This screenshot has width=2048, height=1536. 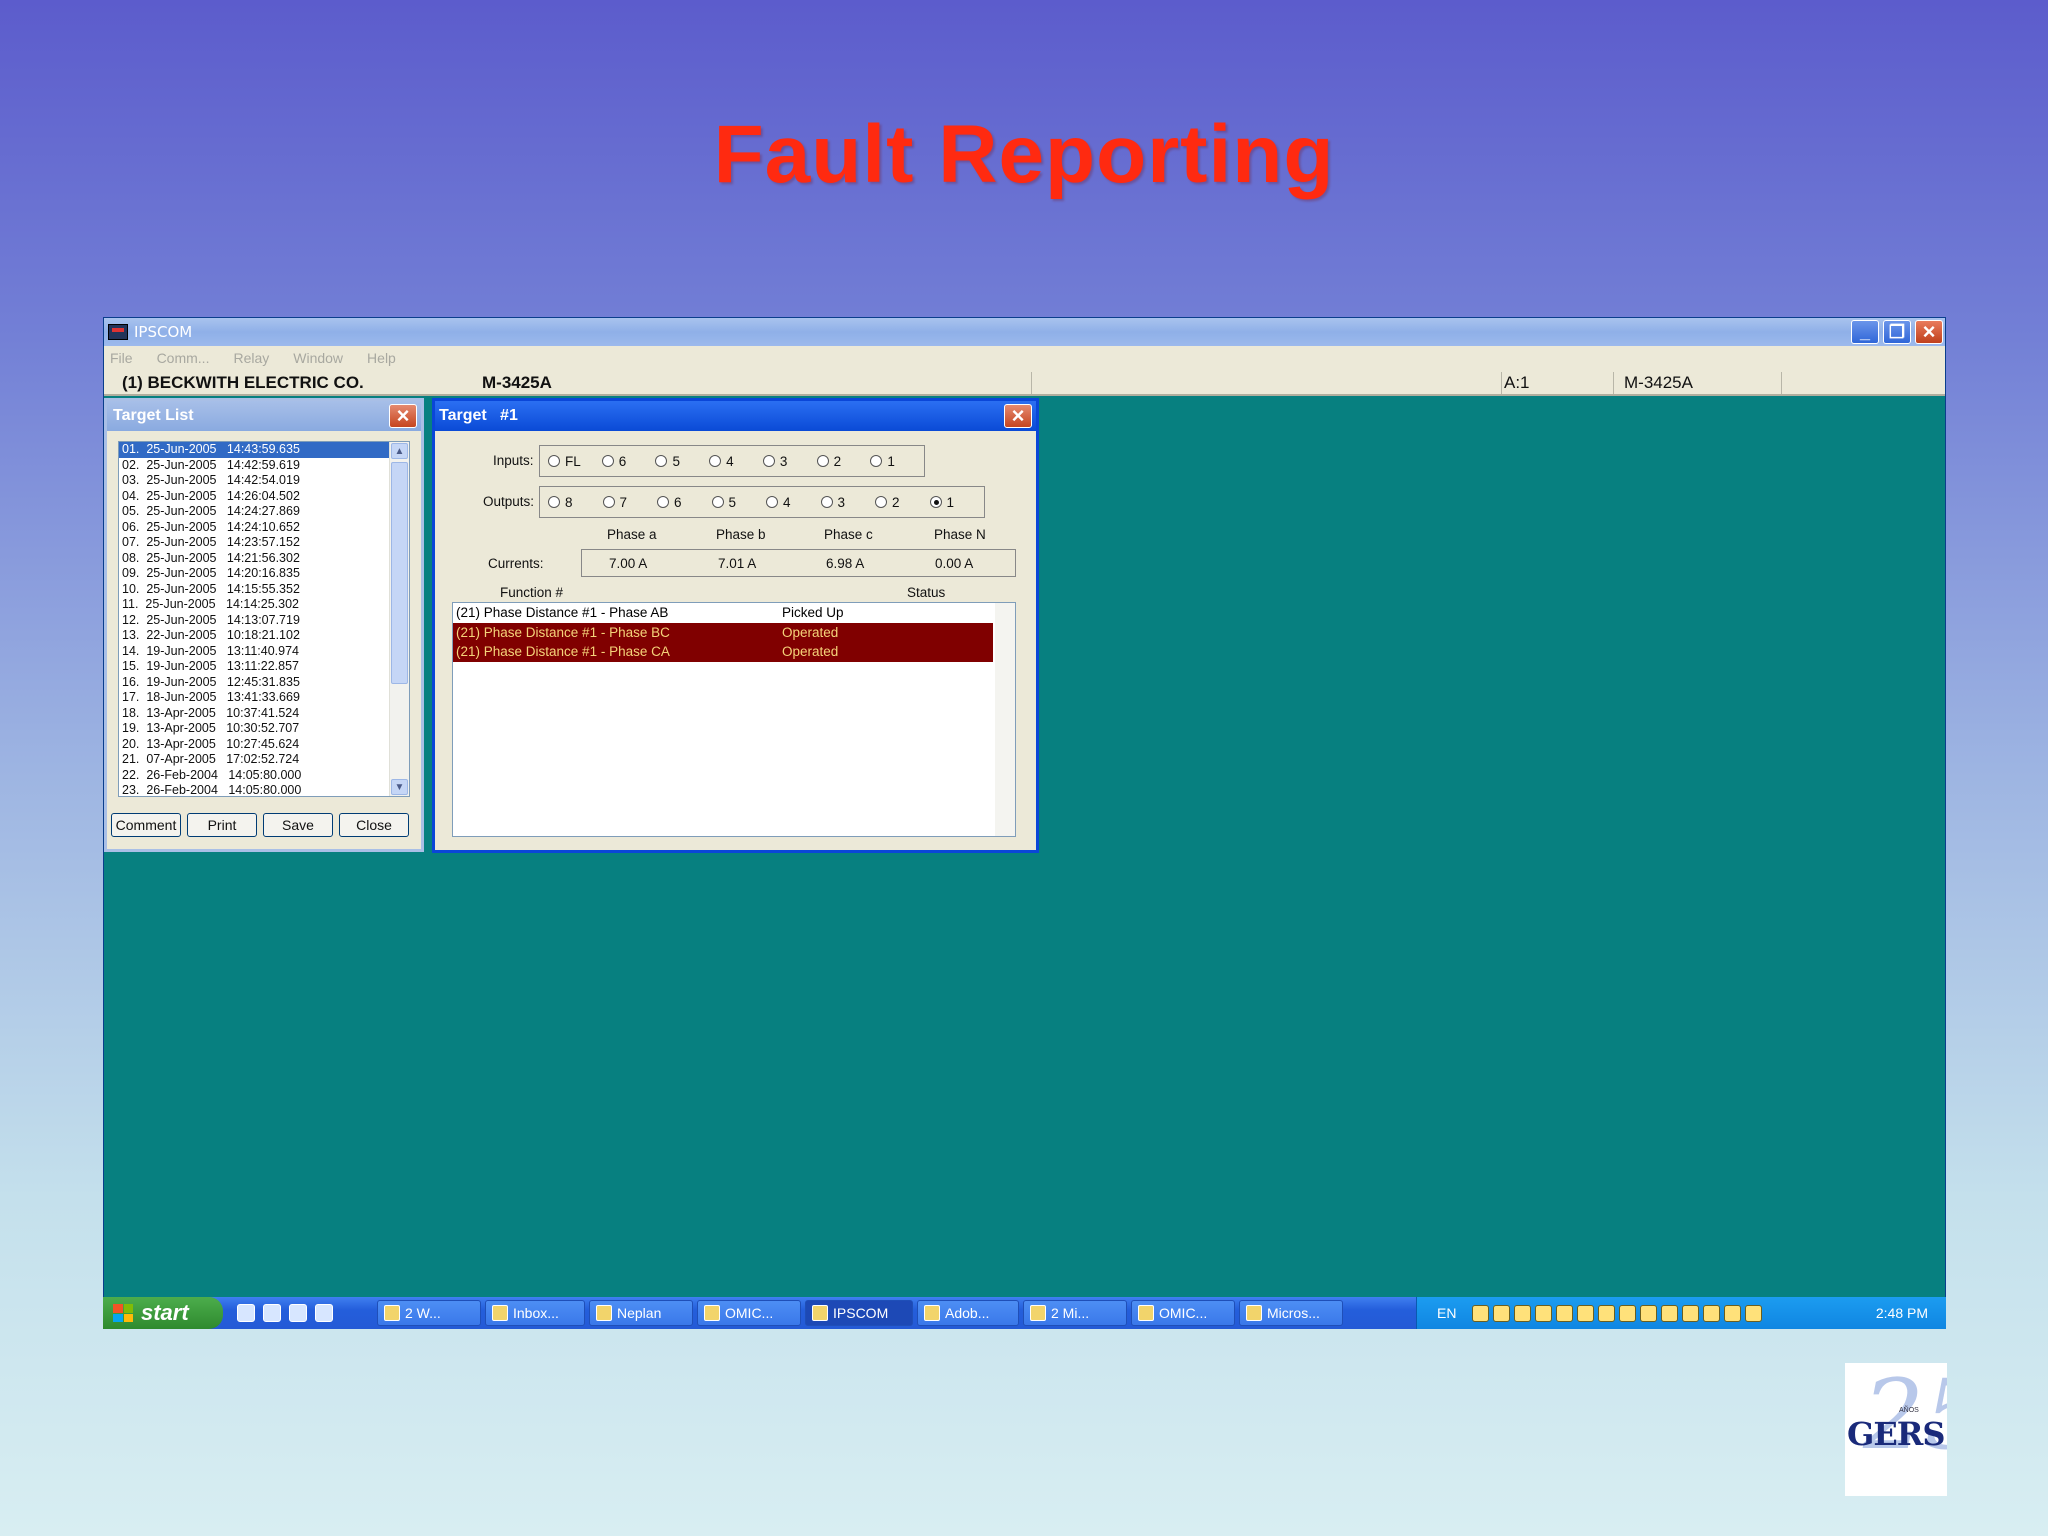 What do you see at coordinates (254, 745) in the screenshot?
I see `target-list-item: 20. 13-Apr-2005 10:27:45.624` at bounding box center [254, 745].